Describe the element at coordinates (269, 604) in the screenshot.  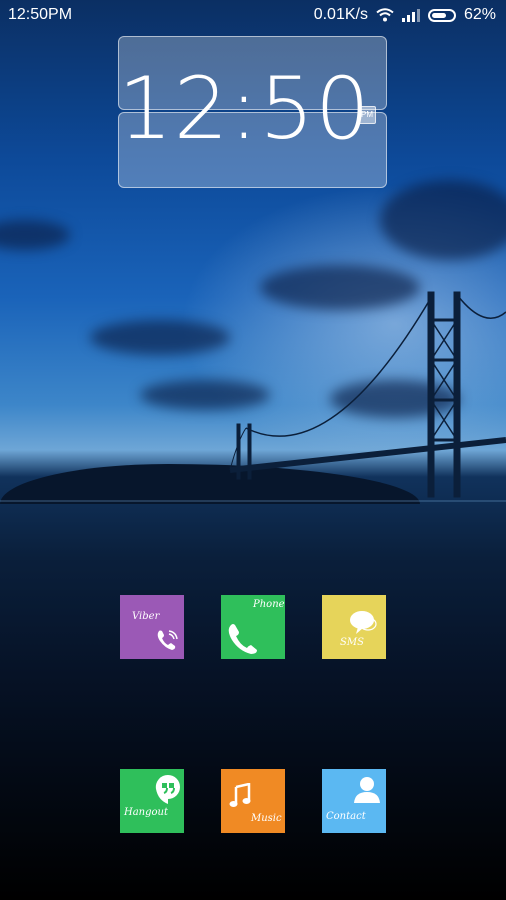
I see `phone-label: Phone` at that location.